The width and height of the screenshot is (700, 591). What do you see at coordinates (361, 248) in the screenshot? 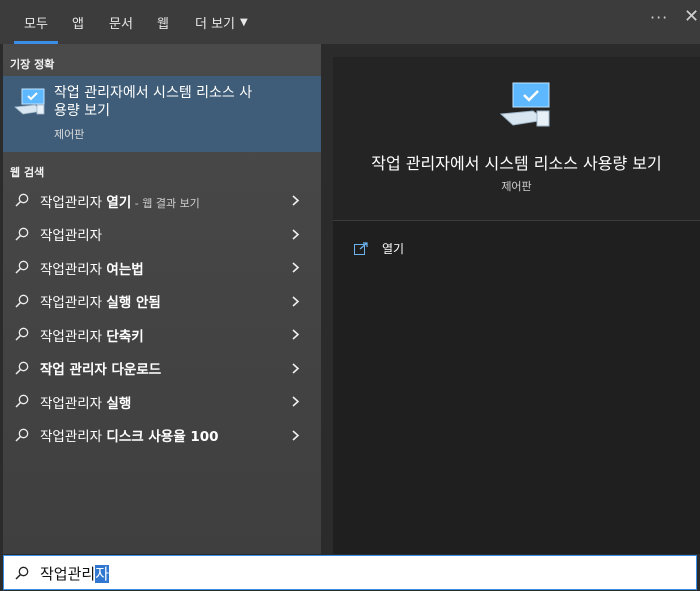
I see `open-icon` at bounding box center [361, 248].